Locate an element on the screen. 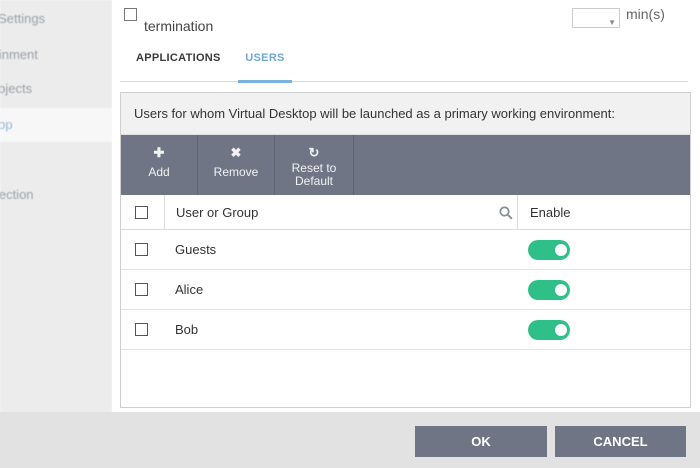  remove-button: ✖ Remove is located at coordinates (236, 165).